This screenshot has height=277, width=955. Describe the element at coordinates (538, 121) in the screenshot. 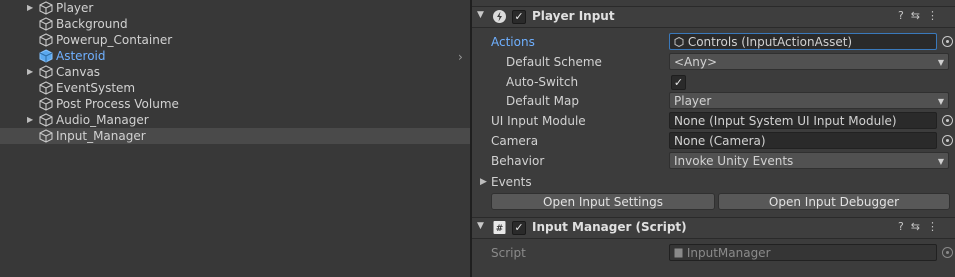

I see `ui-input-module-label: UI Input Module` at that location.